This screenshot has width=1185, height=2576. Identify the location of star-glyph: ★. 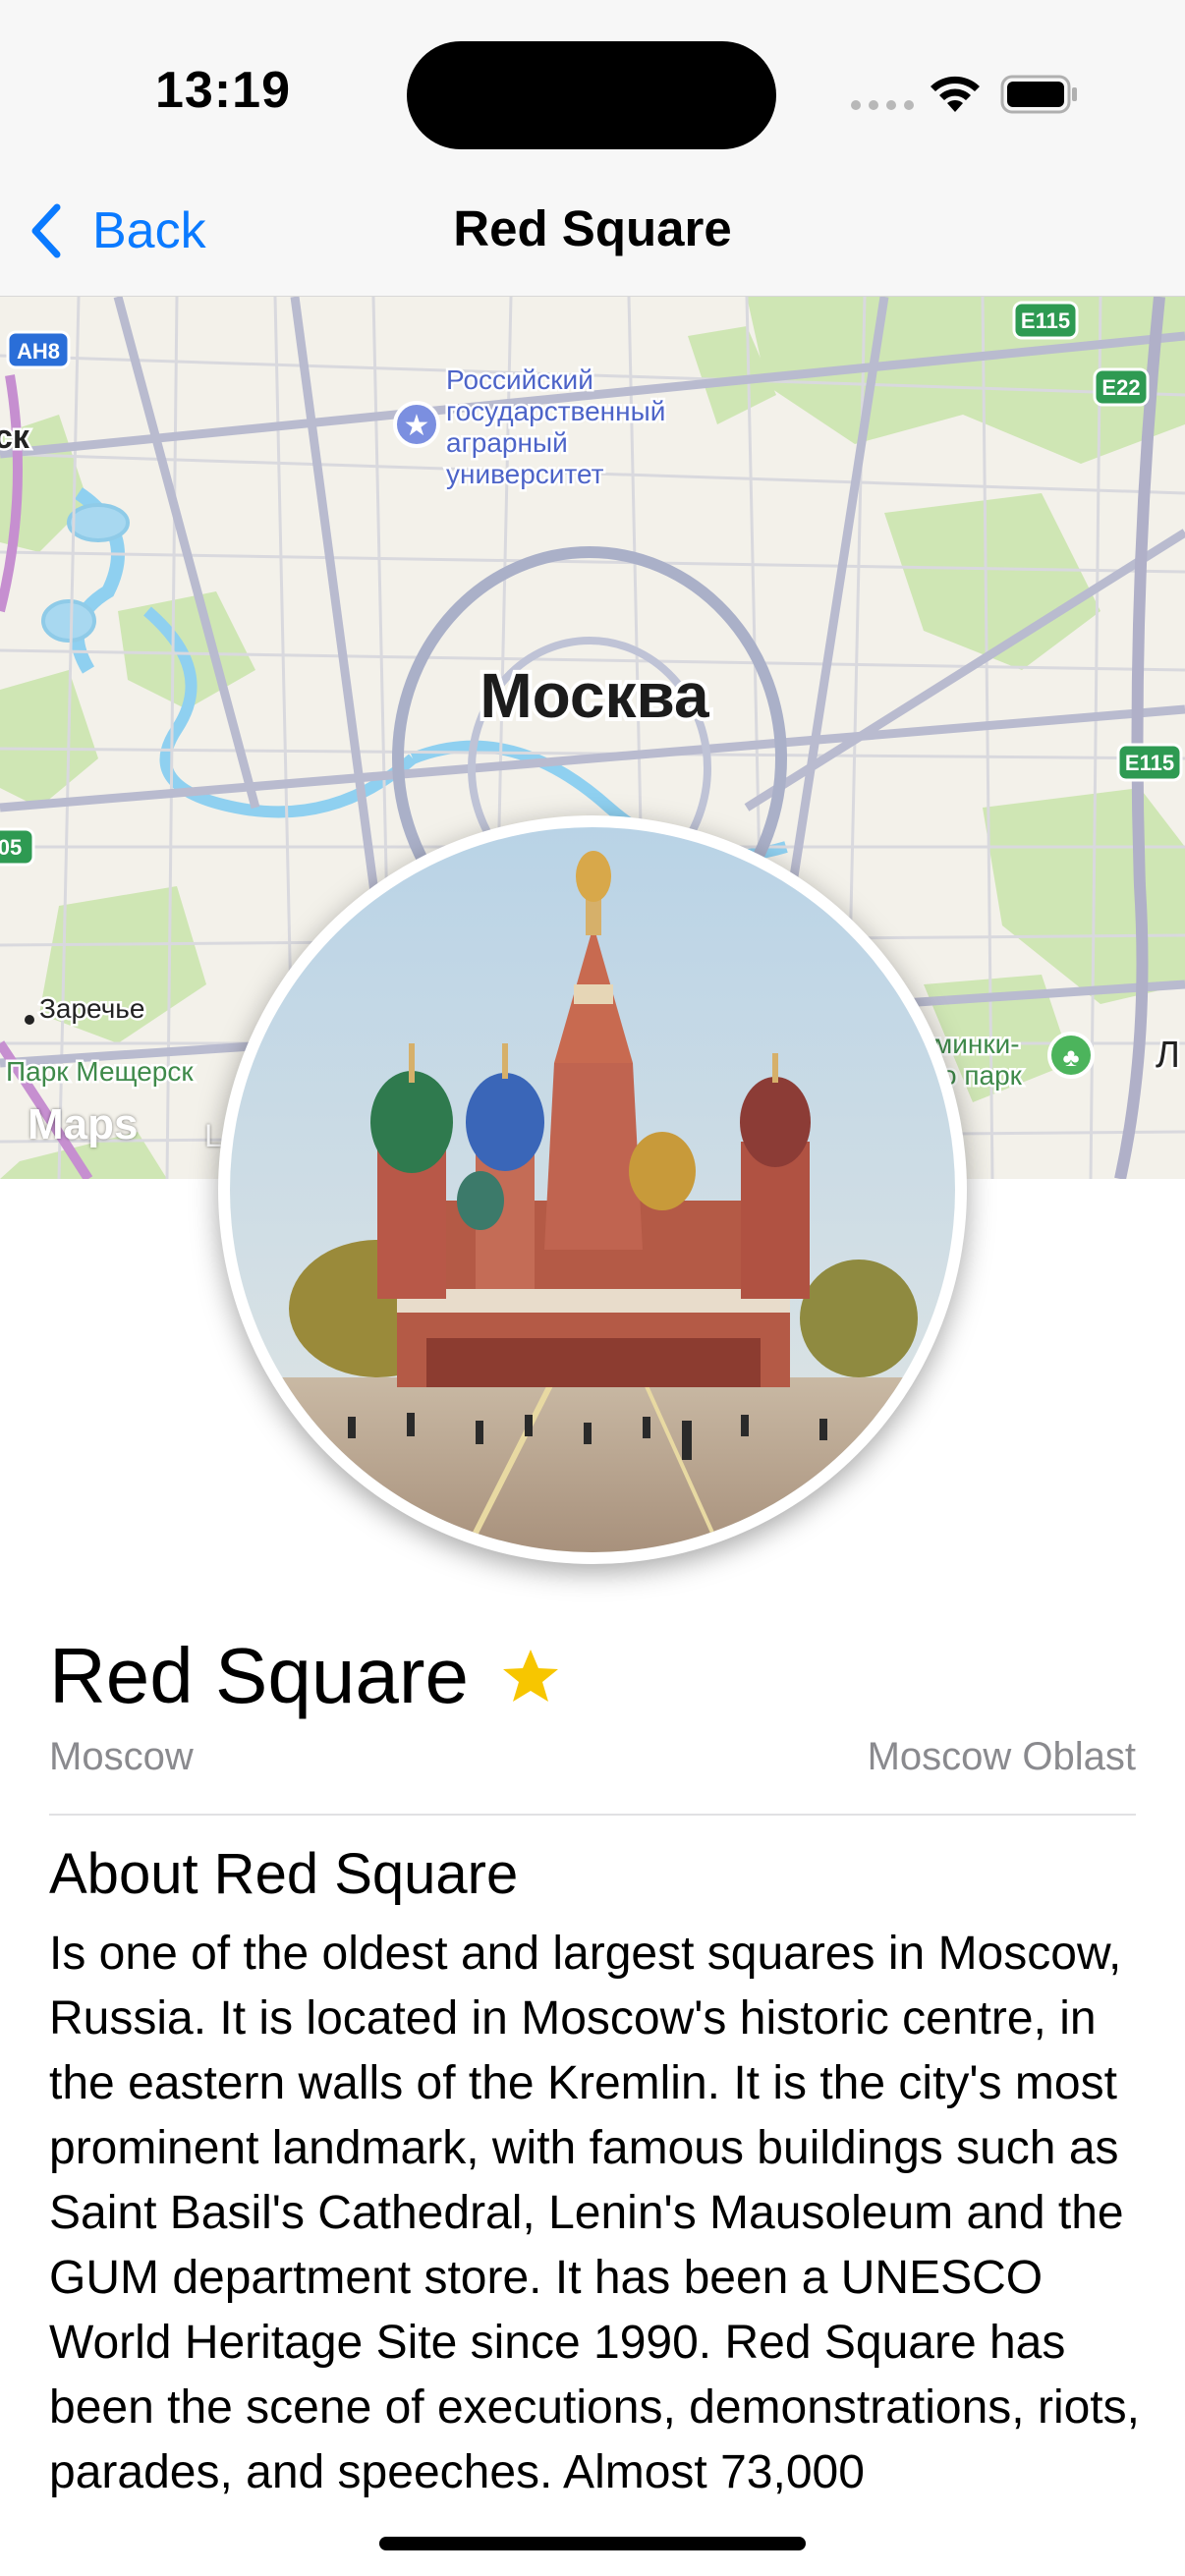
(417, 426).